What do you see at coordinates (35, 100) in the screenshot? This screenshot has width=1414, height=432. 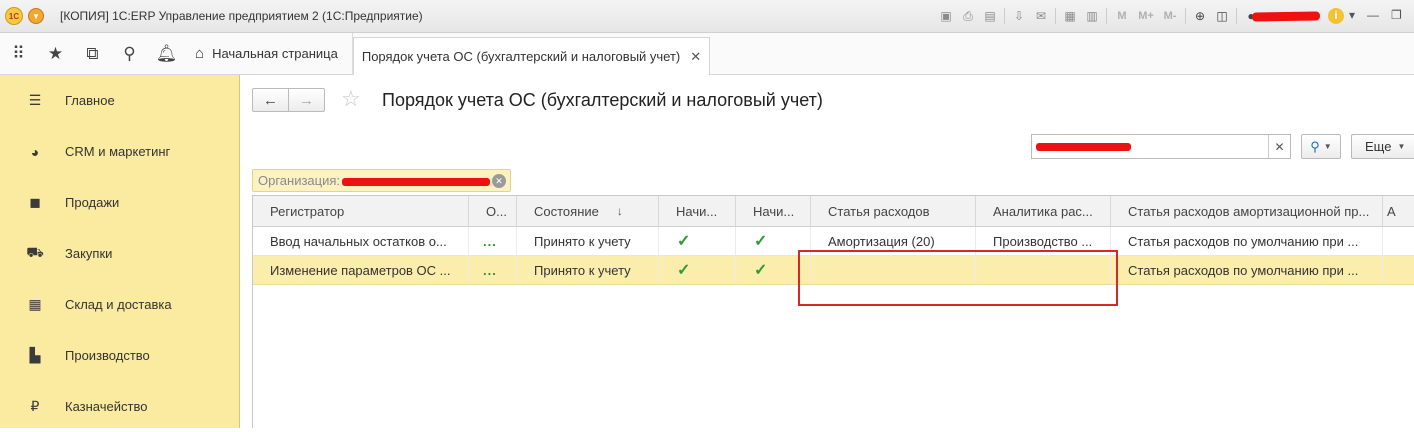 I see `menu-icon: ☰` at bounding box center [35, 100].